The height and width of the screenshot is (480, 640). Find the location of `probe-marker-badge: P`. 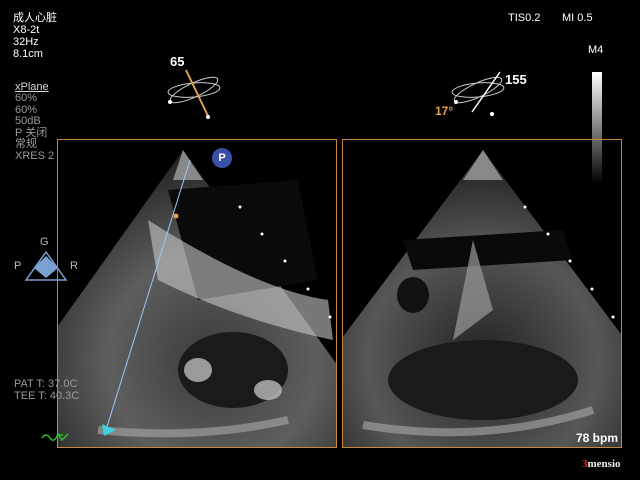

probe-marker-badge: P is located at coordinates (222, 158).